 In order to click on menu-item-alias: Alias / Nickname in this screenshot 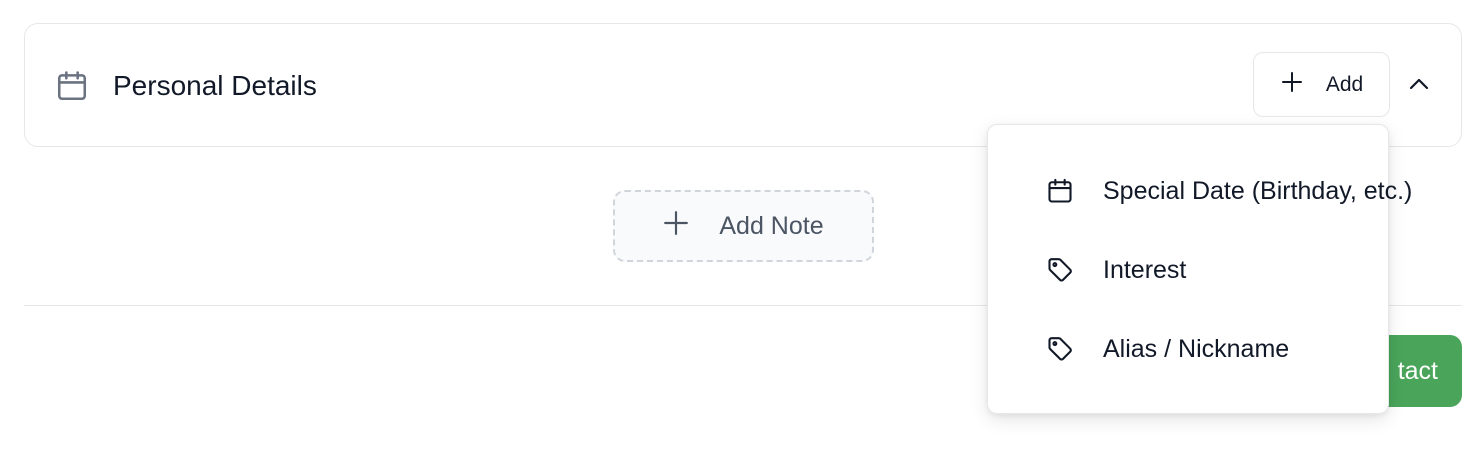, I will do `click(1189, 349)`.